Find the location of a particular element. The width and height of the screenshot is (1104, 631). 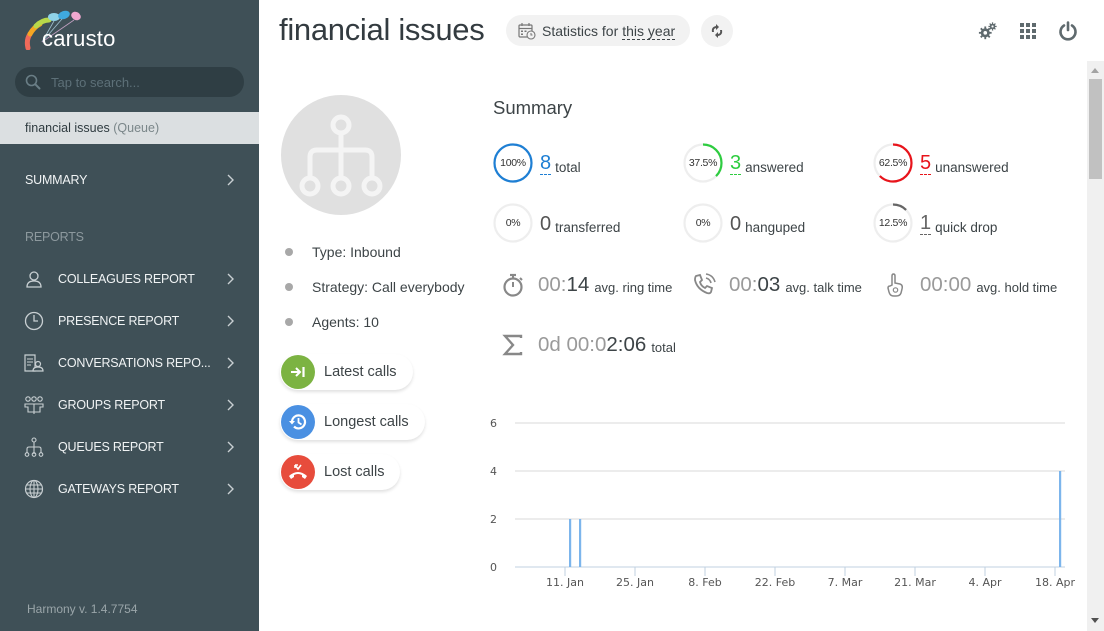

scrollbar is located at coordinates (1095, 346).